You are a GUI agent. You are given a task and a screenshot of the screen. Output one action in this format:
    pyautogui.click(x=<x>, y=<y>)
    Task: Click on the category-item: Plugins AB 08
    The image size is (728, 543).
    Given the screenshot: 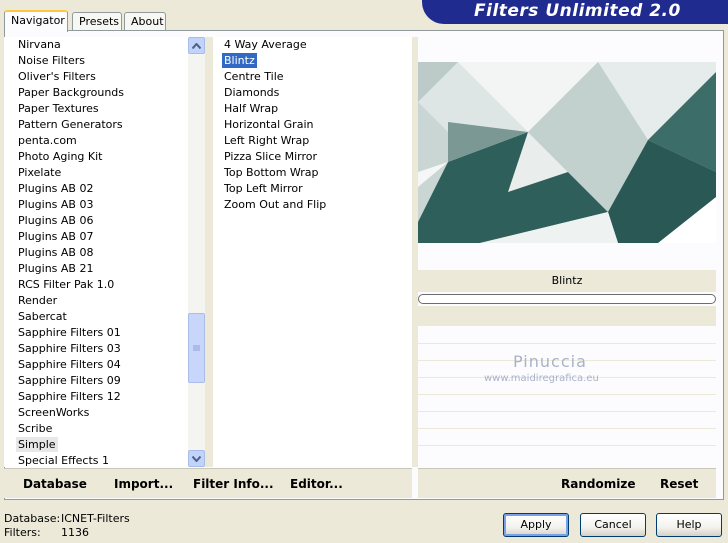 What is the action you would take?
    pyautogui.click(x=55, y=252)
    